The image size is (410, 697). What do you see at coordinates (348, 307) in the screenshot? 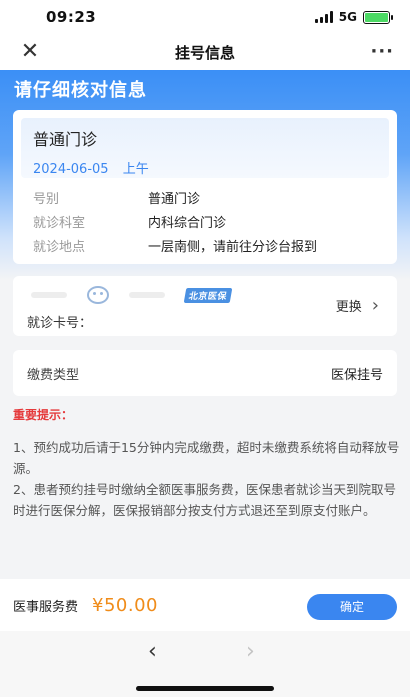
I see `change-label: 更换` at bounding box center [348, 307].